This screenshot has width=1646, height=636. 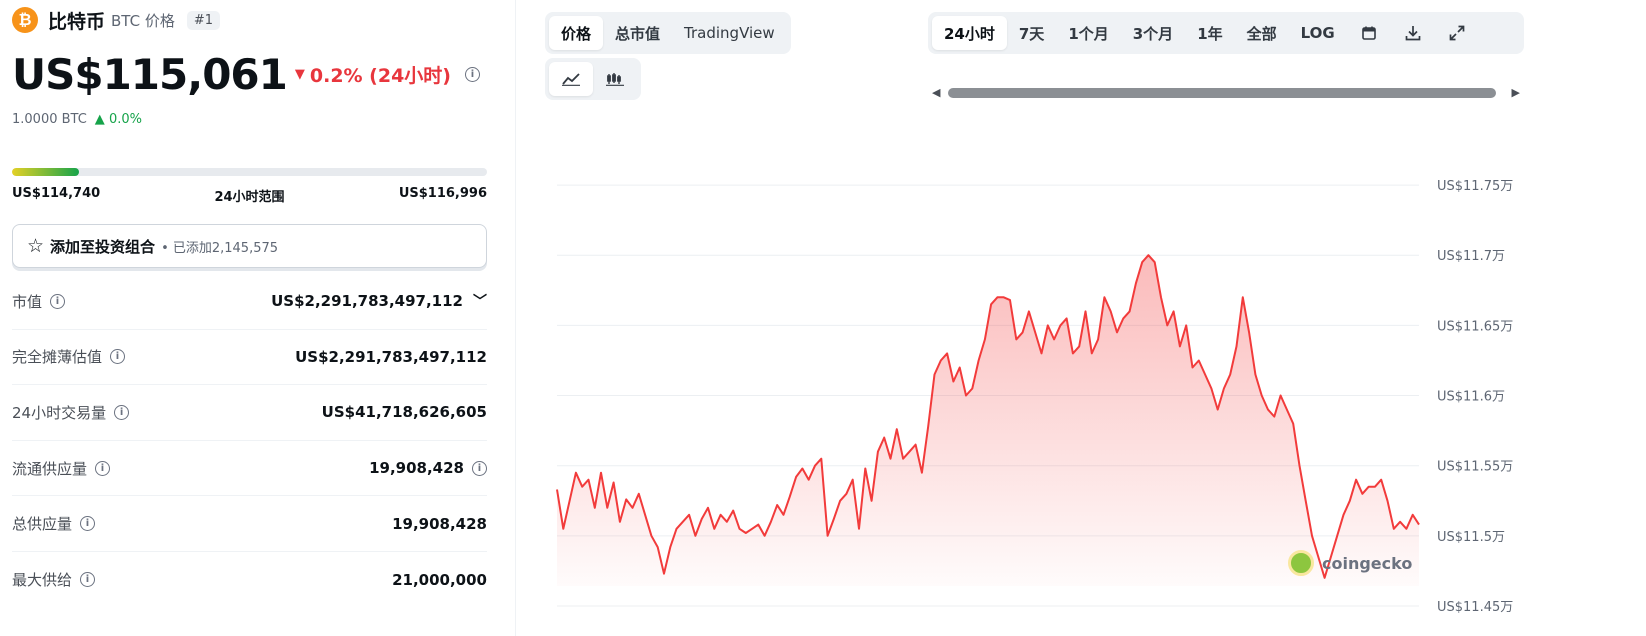 What do you see at coordinates (99, 119) in the screenshot?
I see `up-triangle-icon: ▲` at bounding box center [99, 119].